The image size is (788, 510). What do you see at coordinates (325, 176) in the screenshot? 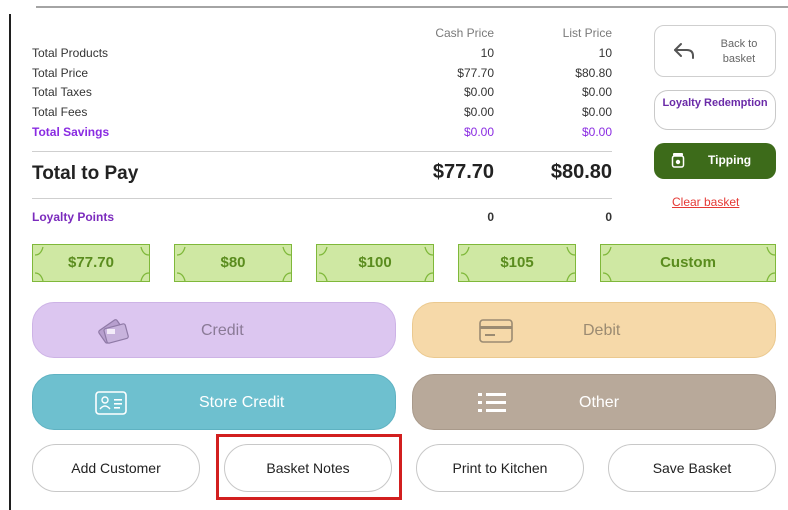
I see `total-to-pay-row: Total to Pay $77.70 $80.80` at bounding box center [325, 176].